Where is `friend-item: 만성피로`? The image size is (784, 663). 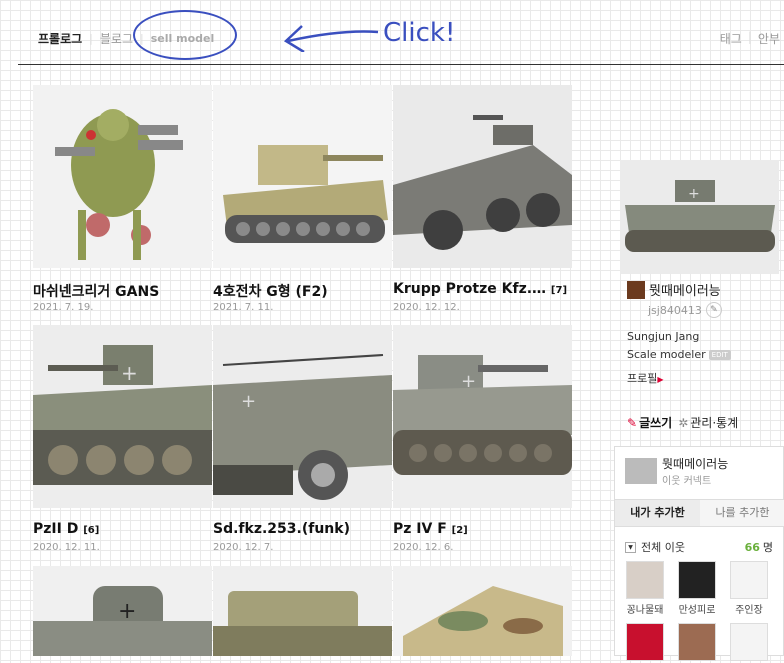 friend-item: 만성피로 is located at coordinates (697, 588).